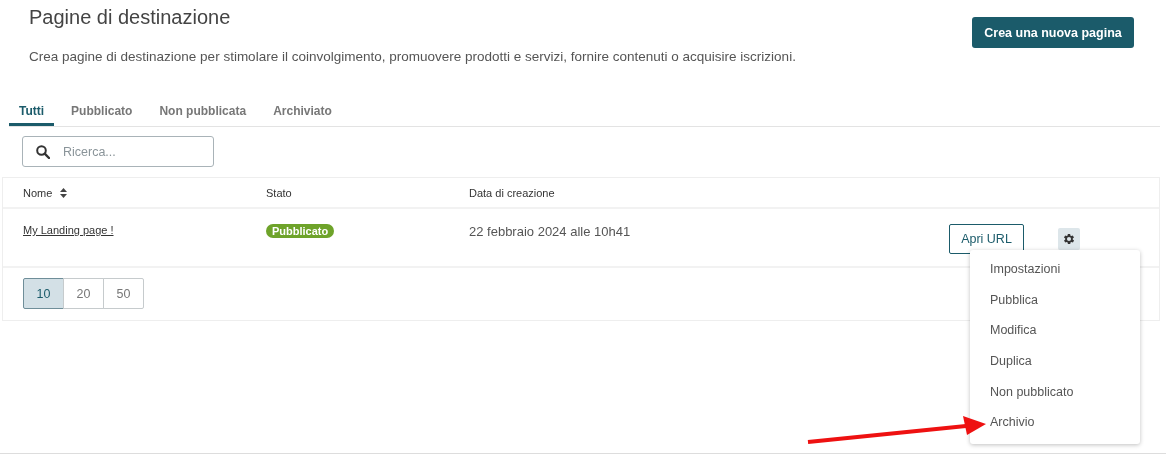 Image resolution: width=1166 pixels, height=455 pixels. I want to click on page-description: Crea pagine di destinazione per stimolare il coinvolgimento, promuovere prodotti e servizi, fornire contenuti o acquisire iscrizioni., so click(412, 56).